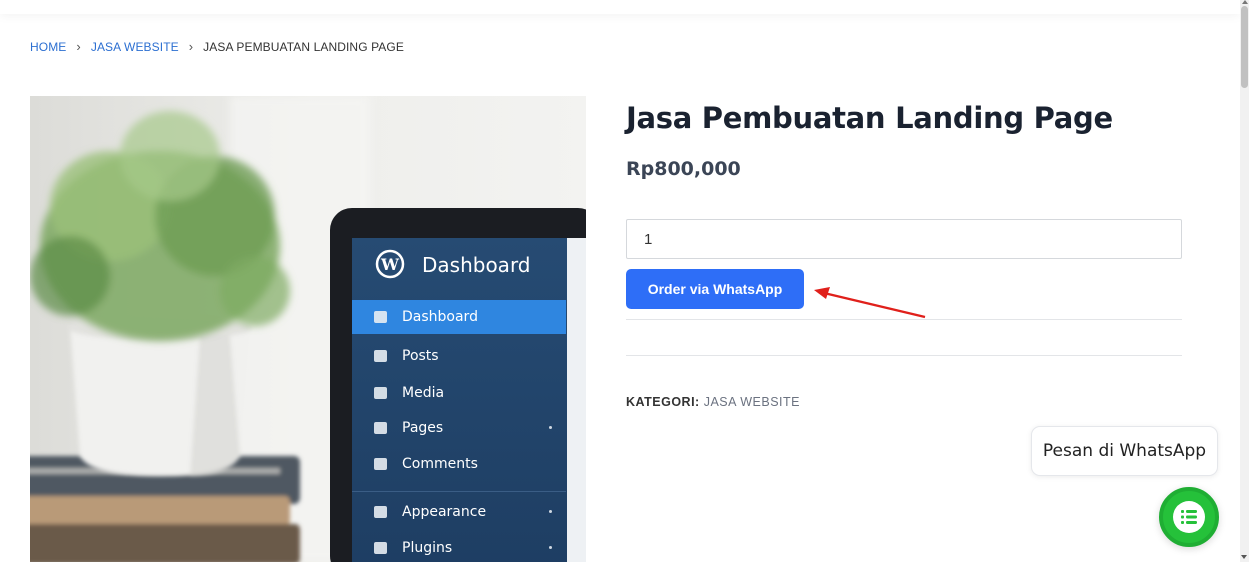  Describe the element at coordinates (380, 428) in the screenshot. I see `pages-icon` at that location.